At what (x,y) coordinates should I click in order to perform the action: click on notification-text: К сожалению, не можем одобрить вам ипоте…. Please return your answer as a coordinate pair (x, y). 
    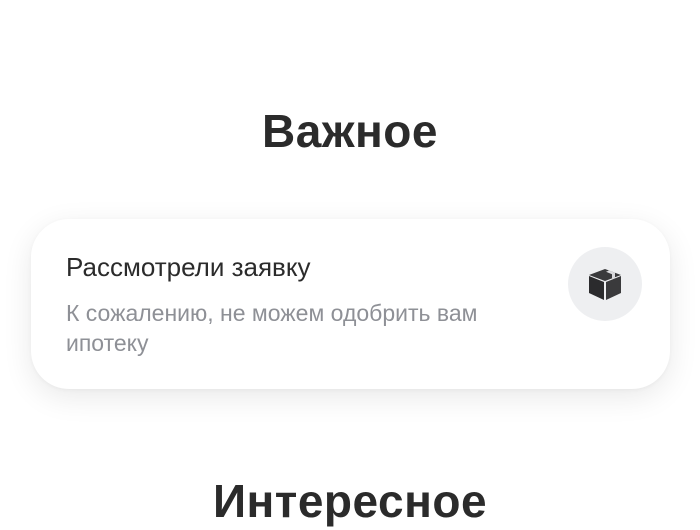
    Looking at the image, I should click on (272, 328).